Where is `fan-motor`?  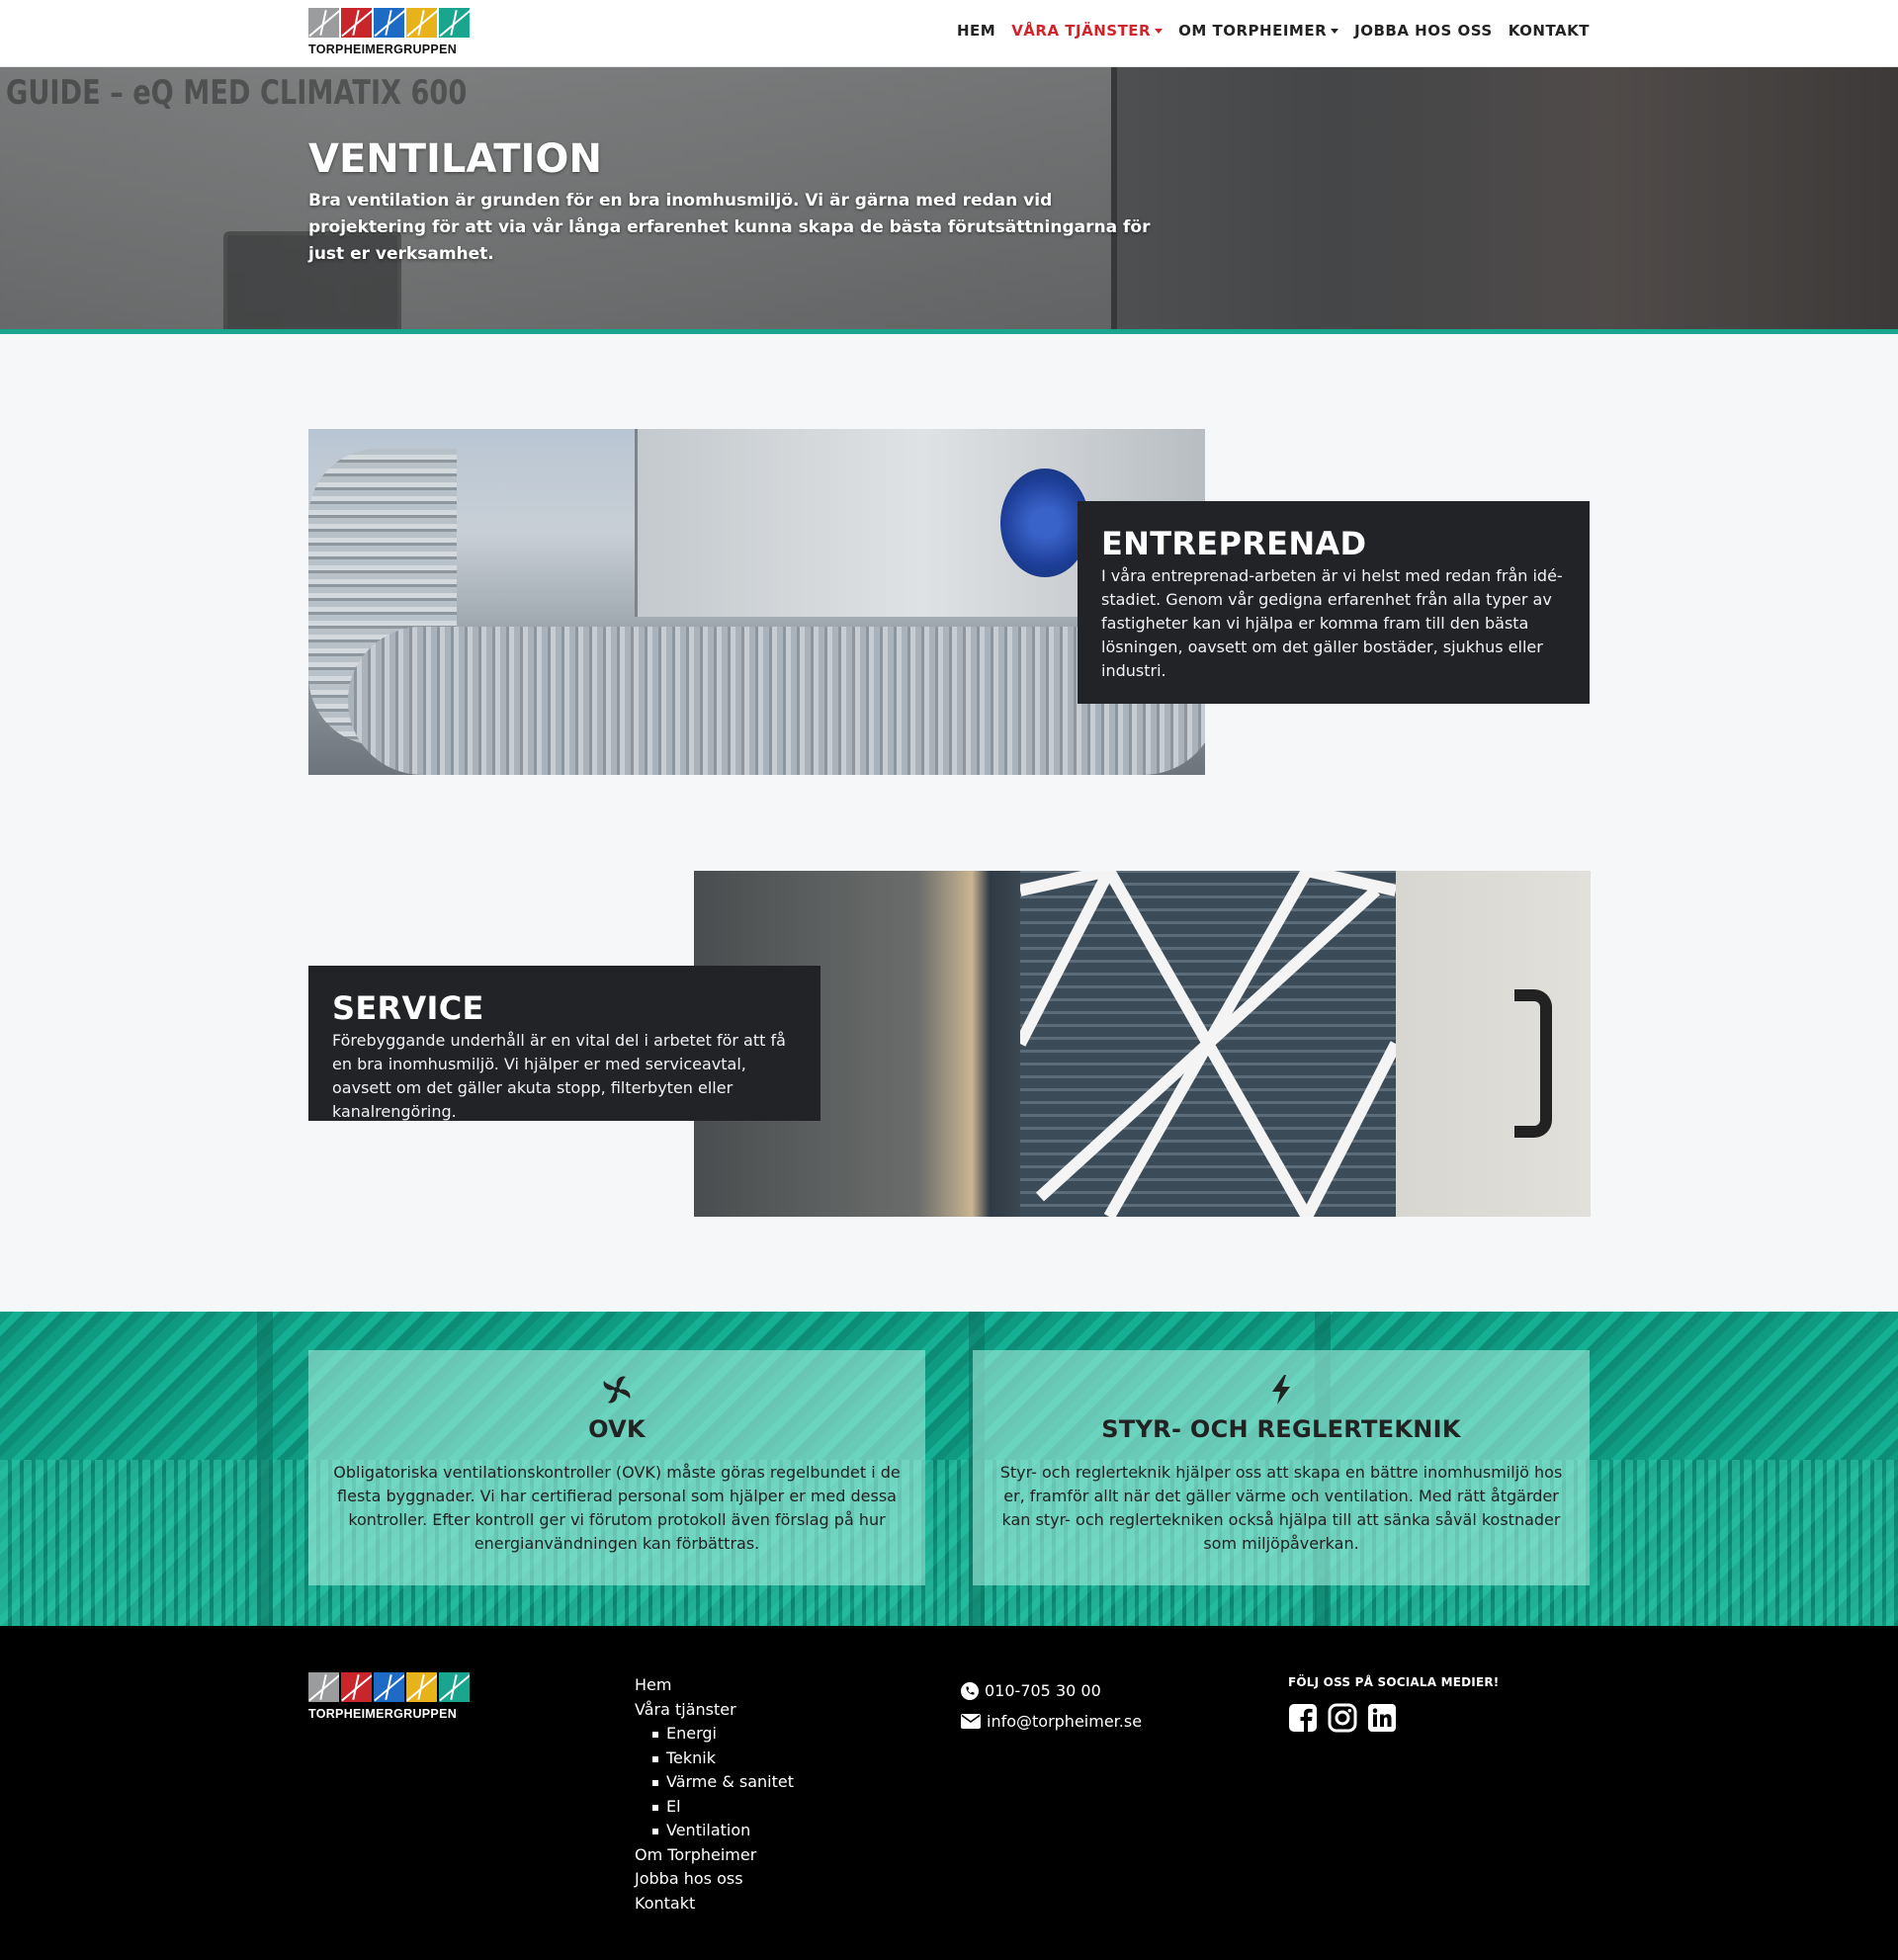 fan-motor is located at coordinates (1044, 523).